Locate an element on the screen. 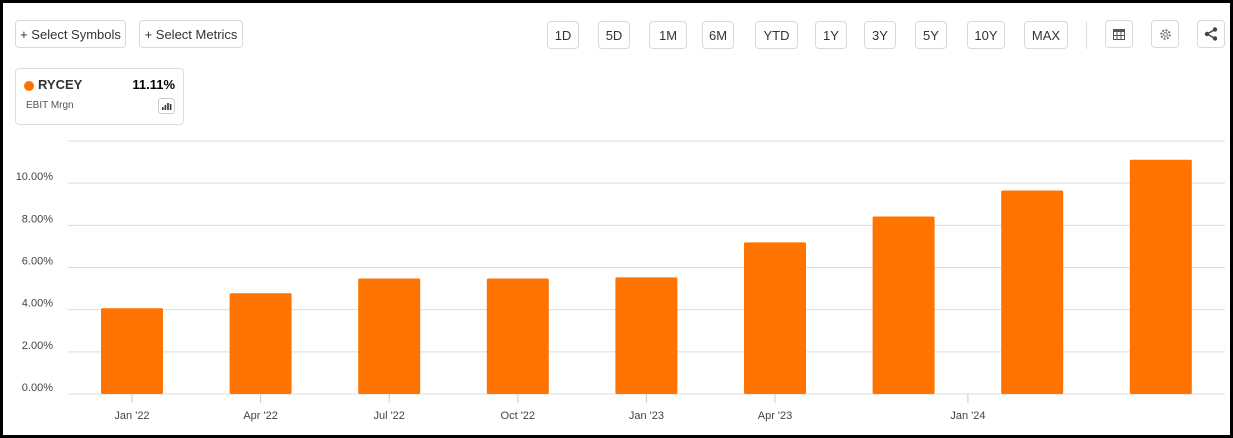 The image size is (1233, 438). range-button-6m: 6M is located at coordinates (718, 35).